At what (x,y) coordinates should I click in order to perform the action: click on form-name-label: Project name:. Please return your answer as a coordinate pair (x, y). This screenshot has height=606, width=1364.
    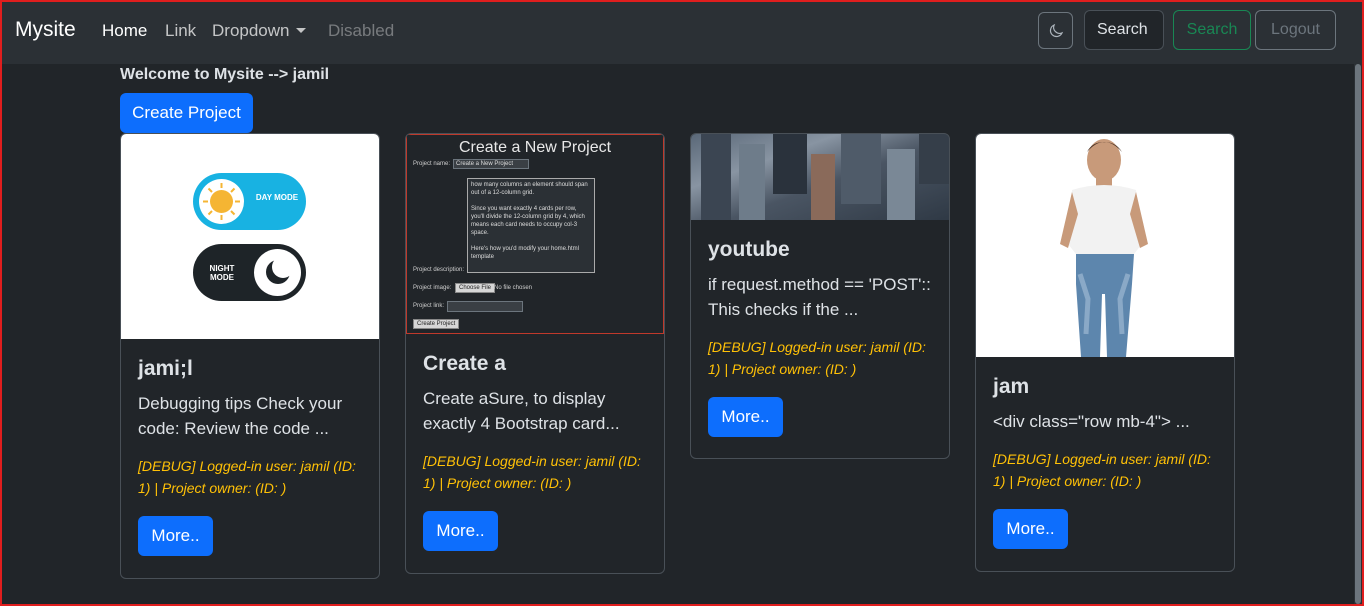
    Looking at the image, I should click on (432, 164).